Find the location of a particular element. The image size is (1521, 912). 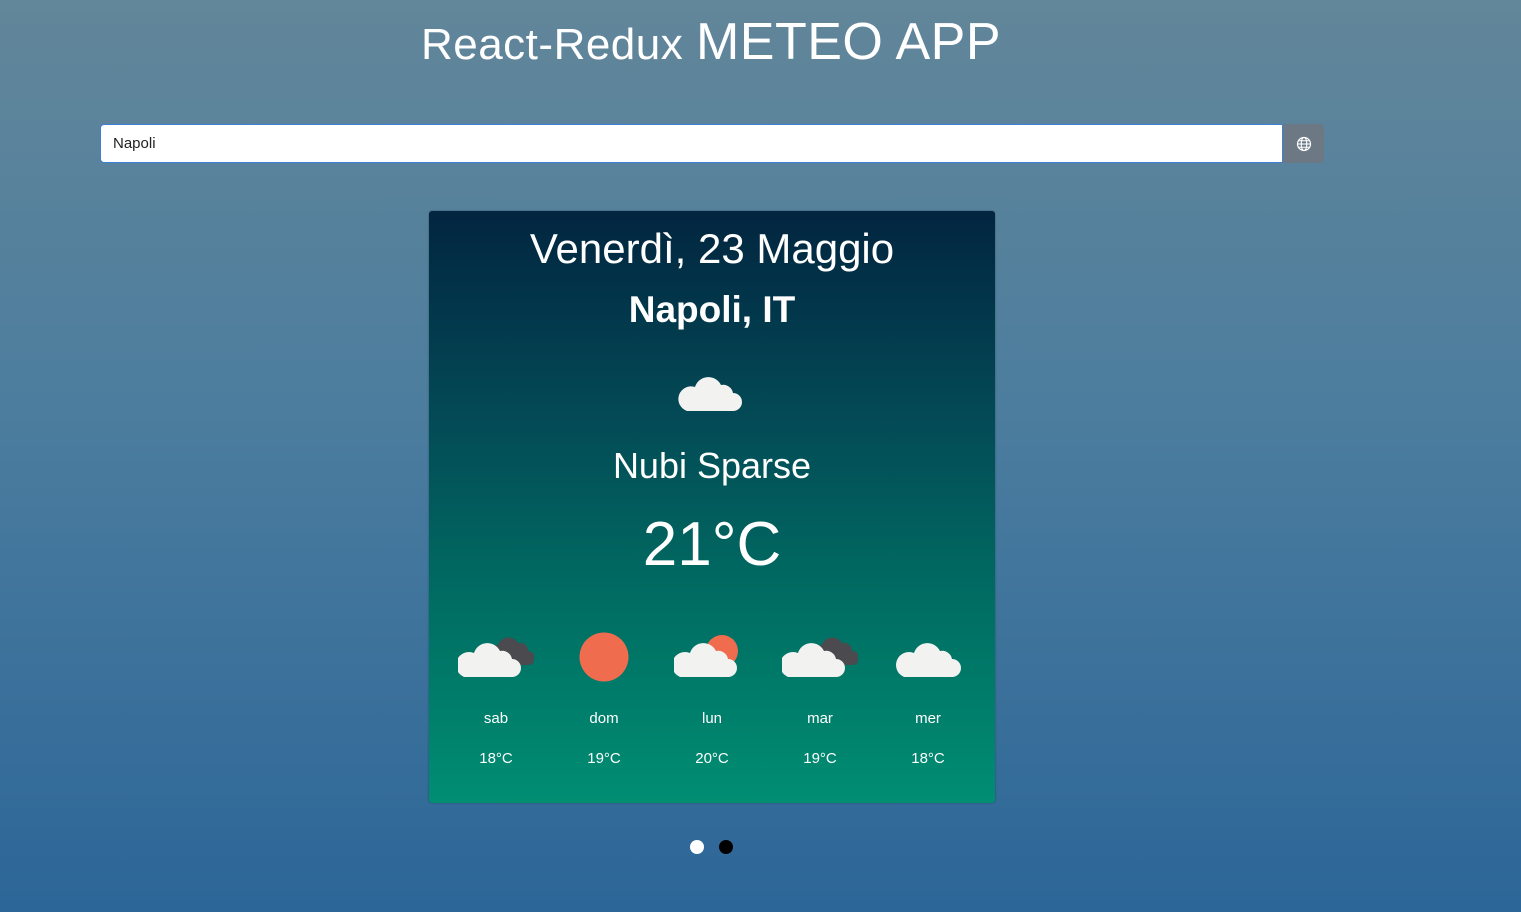

forecast-day: lun 20°C is located at coordinates (712, 706).